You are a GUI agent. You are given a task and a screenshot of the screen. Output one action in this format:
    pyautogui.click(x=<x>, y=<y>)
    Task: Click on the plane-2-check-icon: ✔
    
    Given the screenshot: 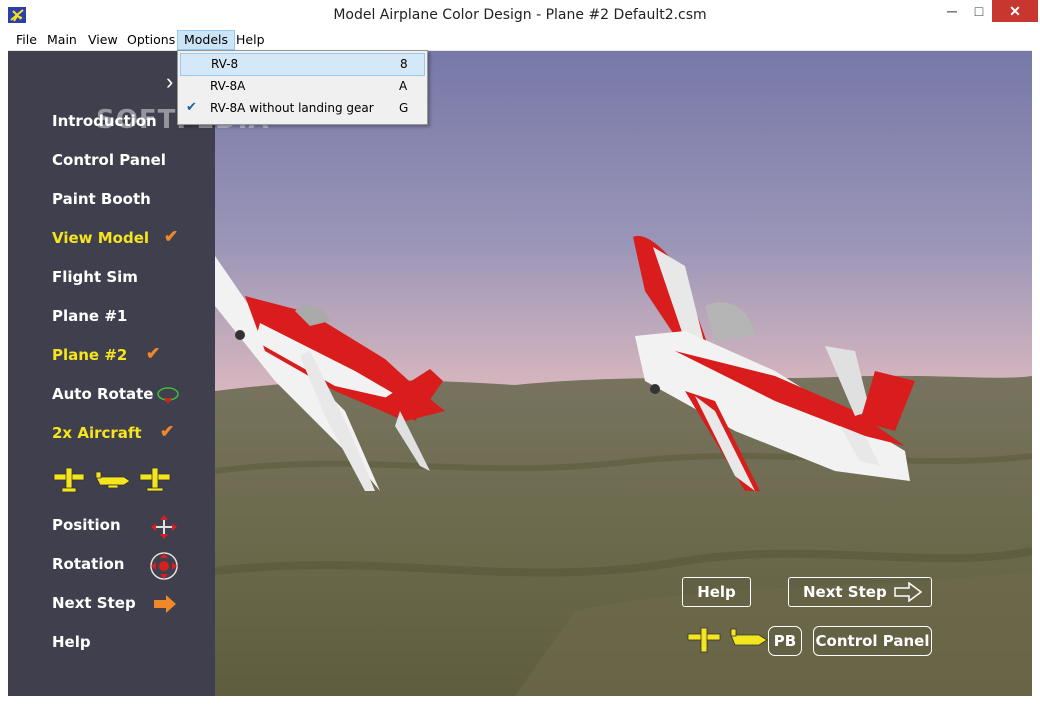 What is the action you would take?
    pyautogui.click(x=153, y=353)
    